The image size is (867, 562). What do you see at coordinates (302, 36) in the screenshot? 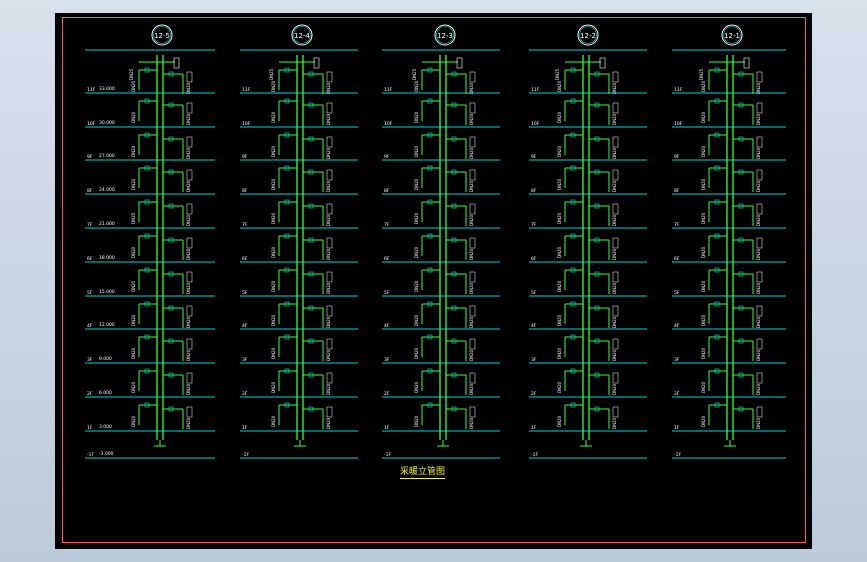
I see `riser-id-label: 12-4` at bounding box center [302, 36].